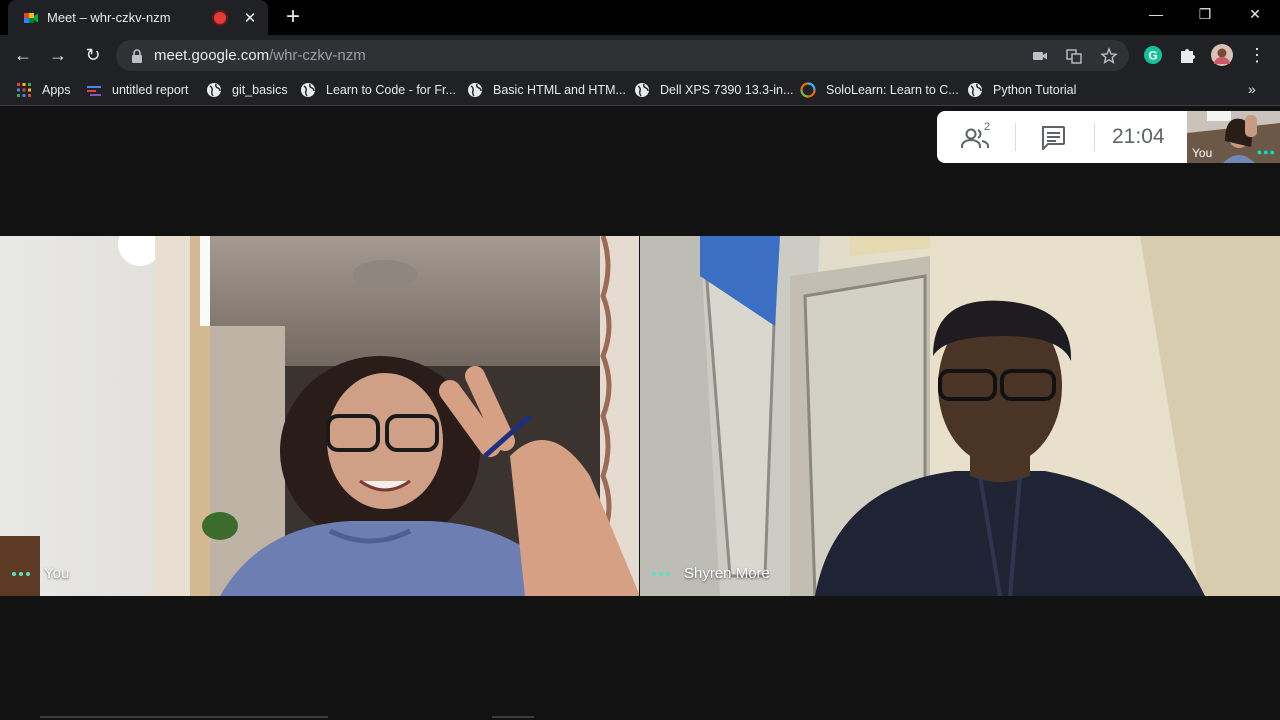 This screenshot has height=720, width=1280. What do you see at coordinates (1202, 153) in the screenshot?
I see `self-view-label: You` at bounding box center [1202, 153].